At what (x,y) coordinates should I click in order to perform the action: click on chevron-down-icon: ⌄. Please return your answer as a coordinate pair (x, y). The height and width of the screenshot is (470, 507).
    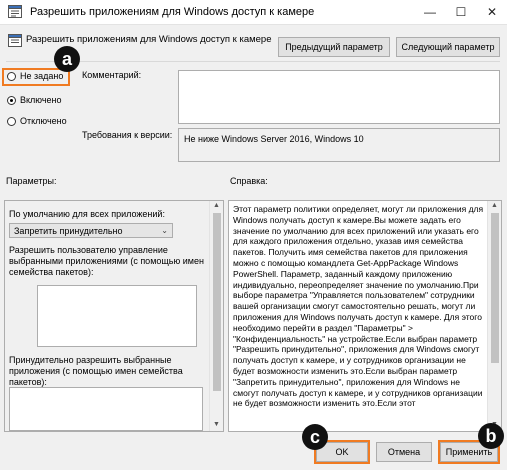
    Looking at the image, I should click on (164, 230).